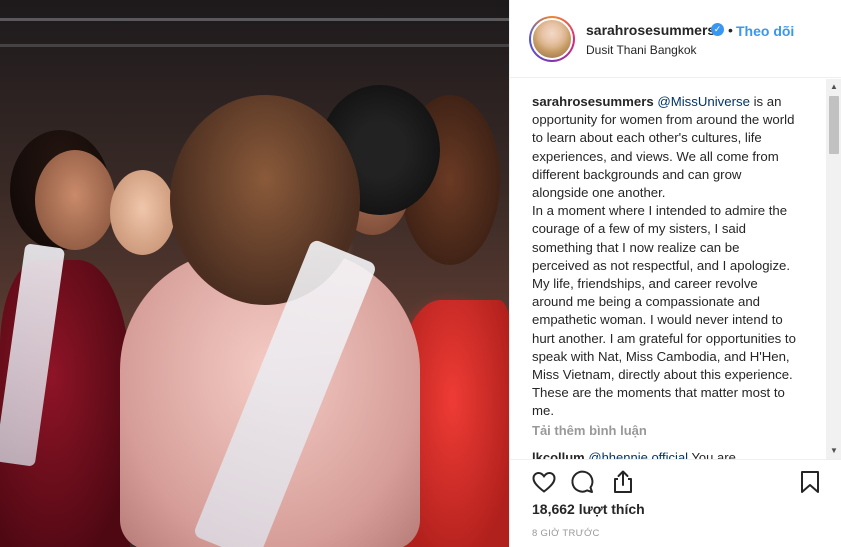  Describe the element at coordinates (650, 30) in the screenshot. I see `header-username: sarahrosesummers` at that location.